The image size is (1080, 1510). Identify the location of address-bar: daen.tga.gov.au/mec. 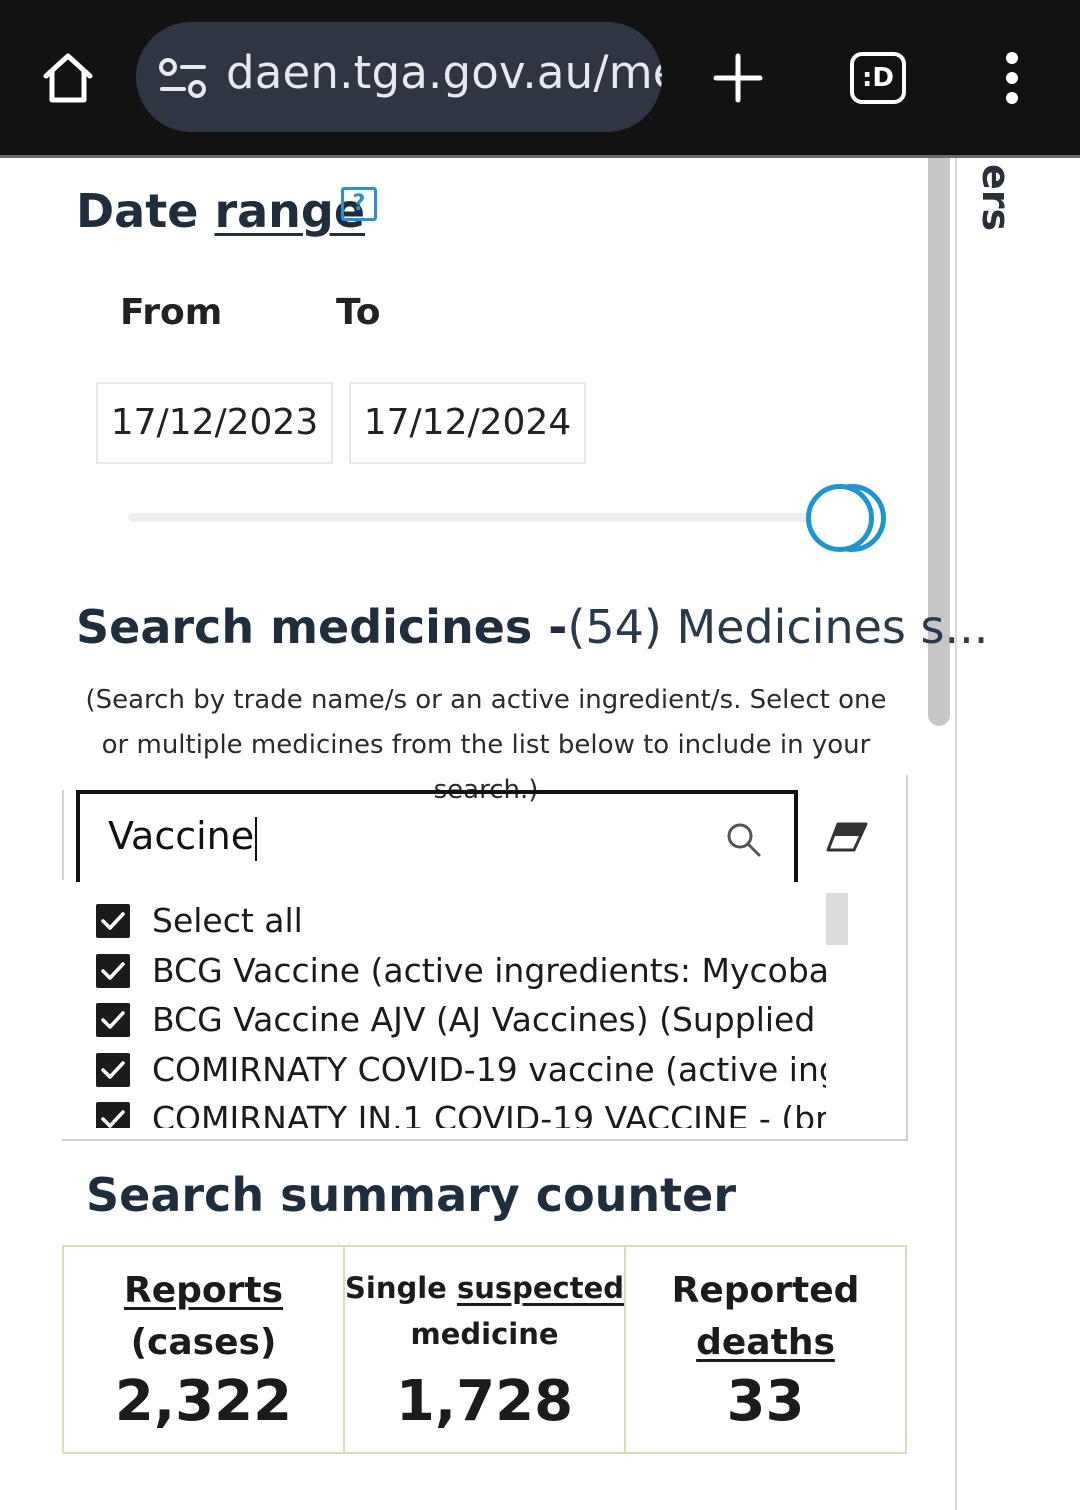
(399, 77).